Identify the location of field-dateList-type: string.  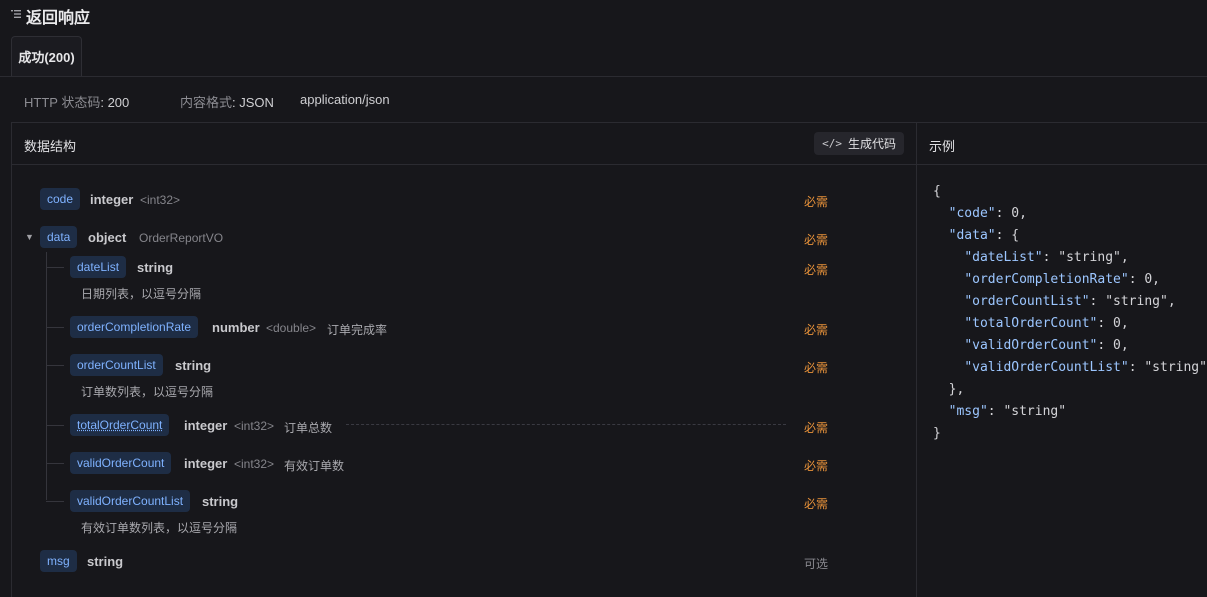
(155, 267).